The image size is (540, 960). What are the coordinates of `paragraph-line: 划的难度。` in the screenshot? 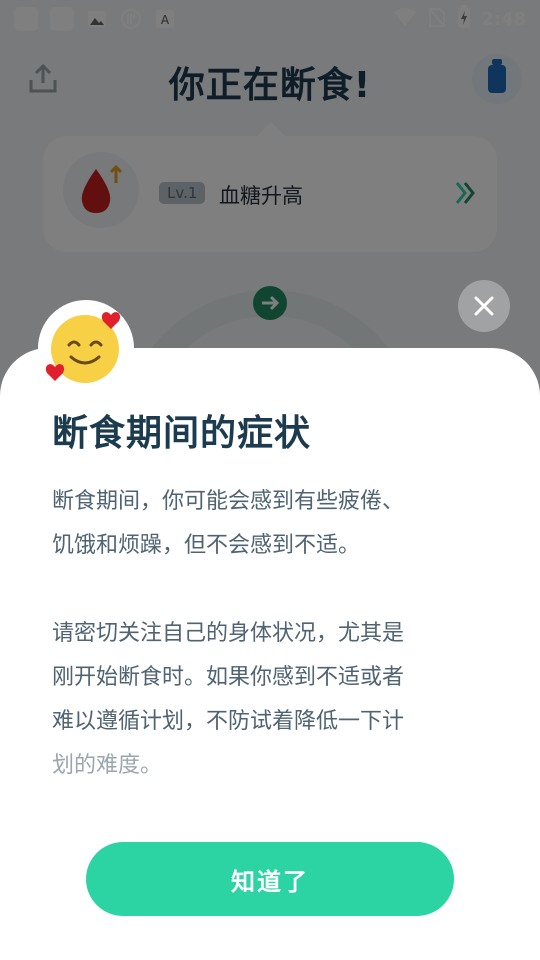 It's located at (107, 765).